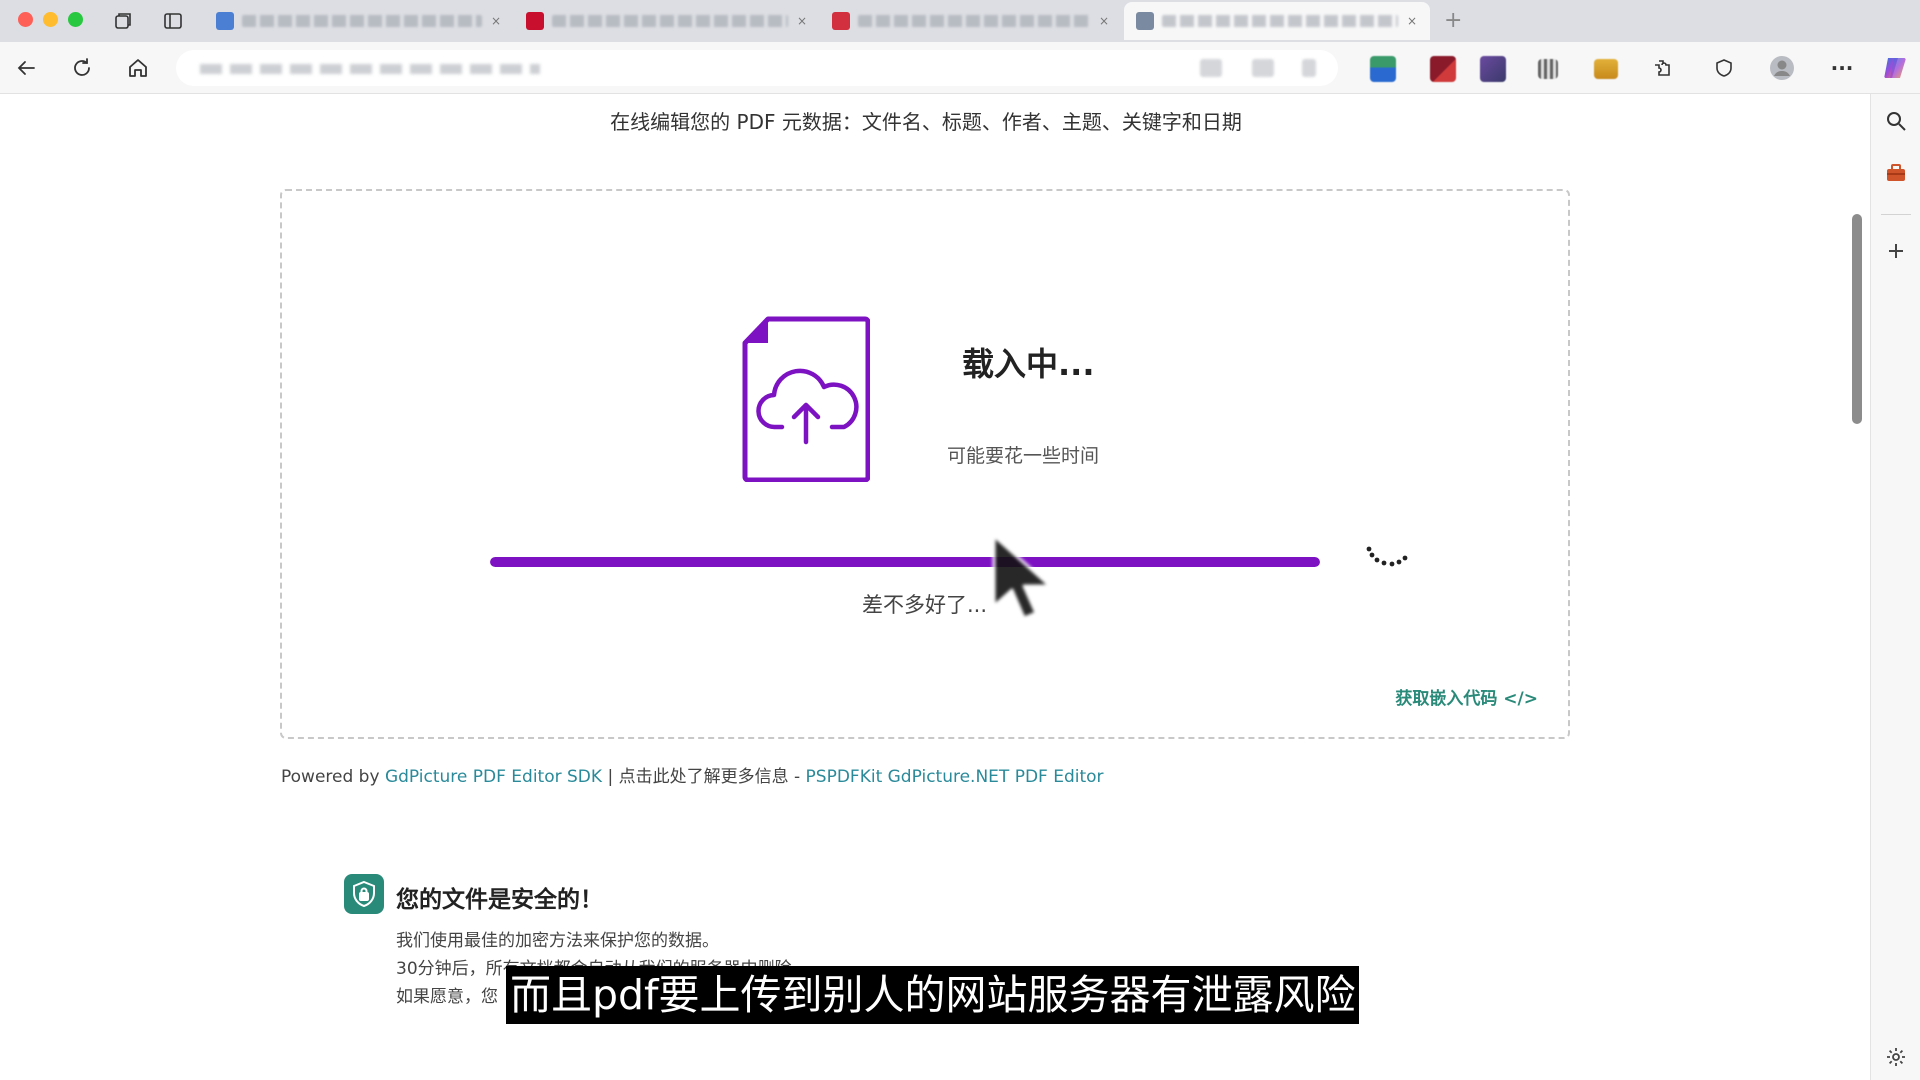 Image resolution: width=1920 pixels, height=1080 pixels. Describe the element at coordinates (1782, 68) in the screenshot. I see `profile-icon` at that location.